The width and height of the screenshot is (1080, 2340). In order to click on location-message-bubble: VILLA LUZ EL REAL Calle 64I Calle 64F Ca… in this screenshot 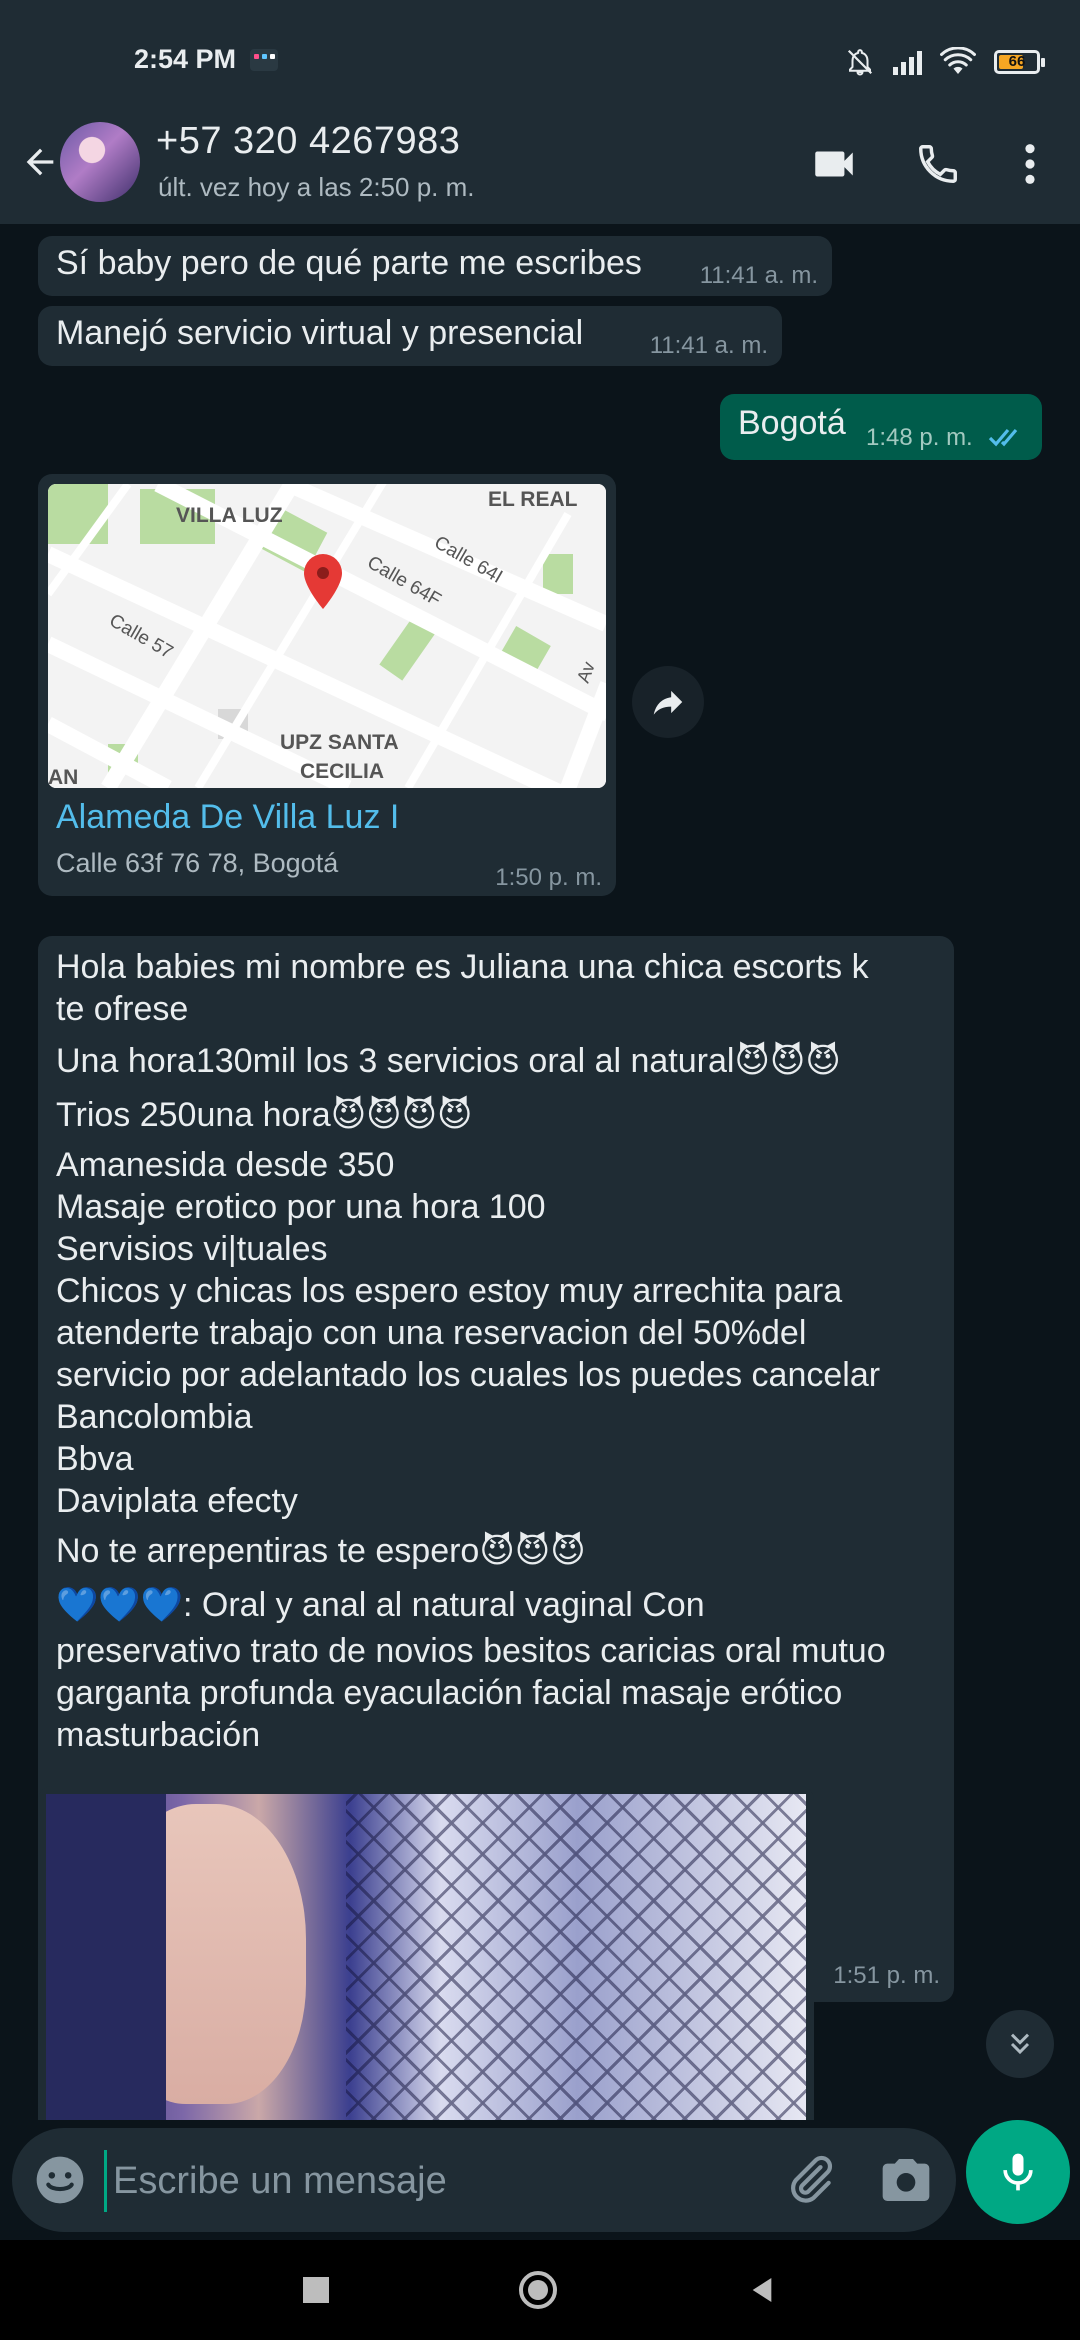, I will do `click(327, 685)`.